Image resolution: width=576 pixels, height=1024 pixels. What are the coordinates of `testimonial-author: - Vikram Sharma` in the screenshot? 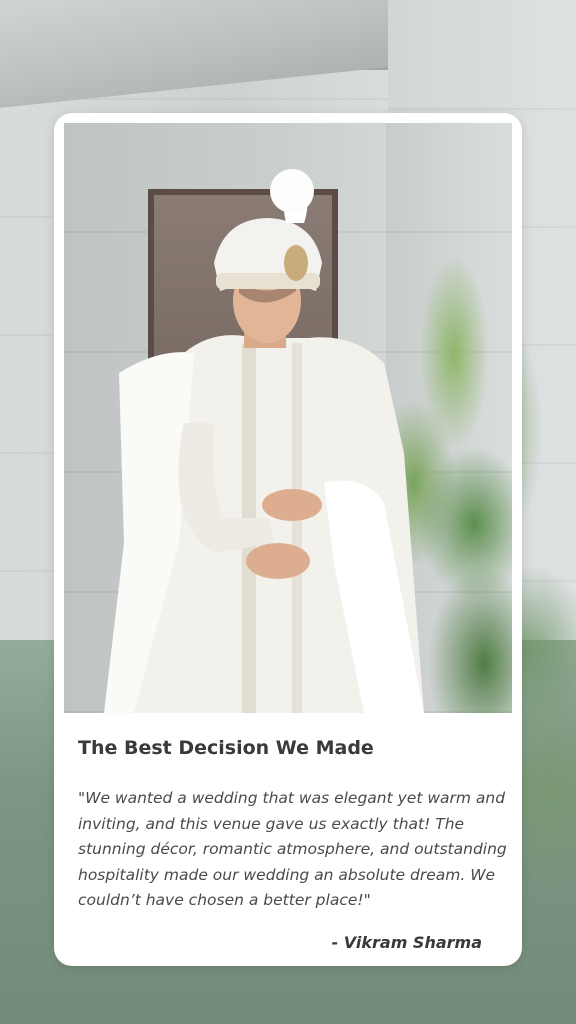 It's located at (406, 942).